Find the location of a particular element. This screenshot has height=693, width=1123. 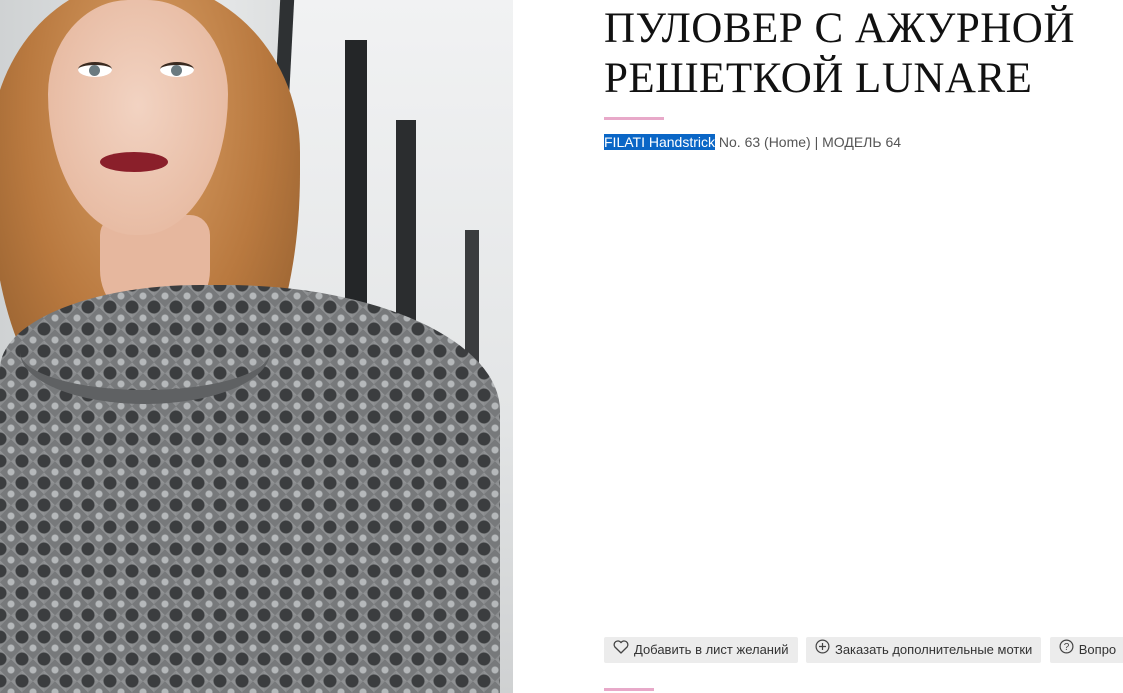

product-title-line-1: ПУЛОВЕР С АЖУРНОЙ is located at coordinates (839, 28).